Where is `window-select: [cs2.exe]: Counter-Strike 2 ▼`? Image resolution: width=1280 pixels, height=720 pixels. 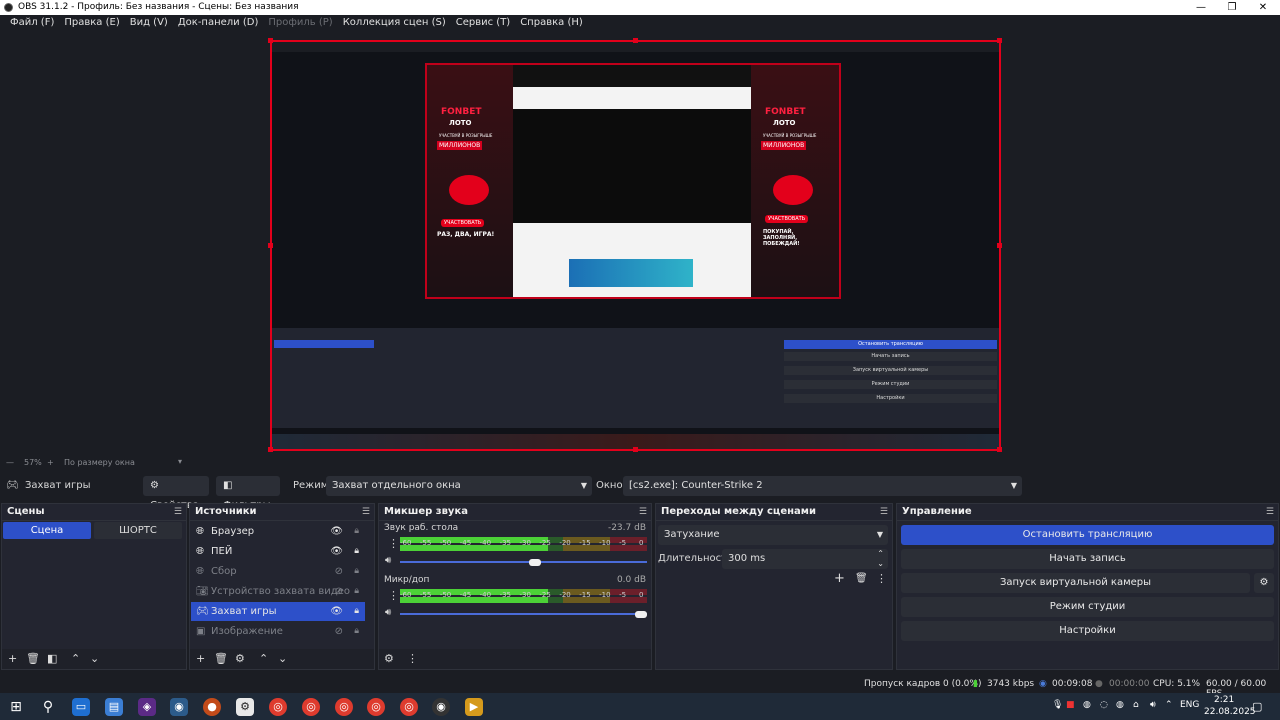
window-select: [cs2.exe]: Counter-Strike 2 ▼ is located at coordinates (822, 486).